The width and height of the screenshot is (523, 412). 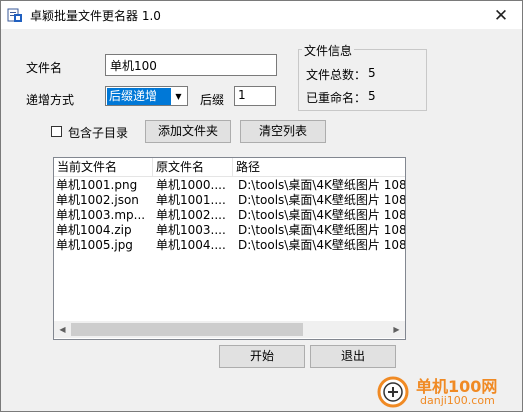 I want to click on renamed-label: 已重命名：, so click(x=336, y=98).